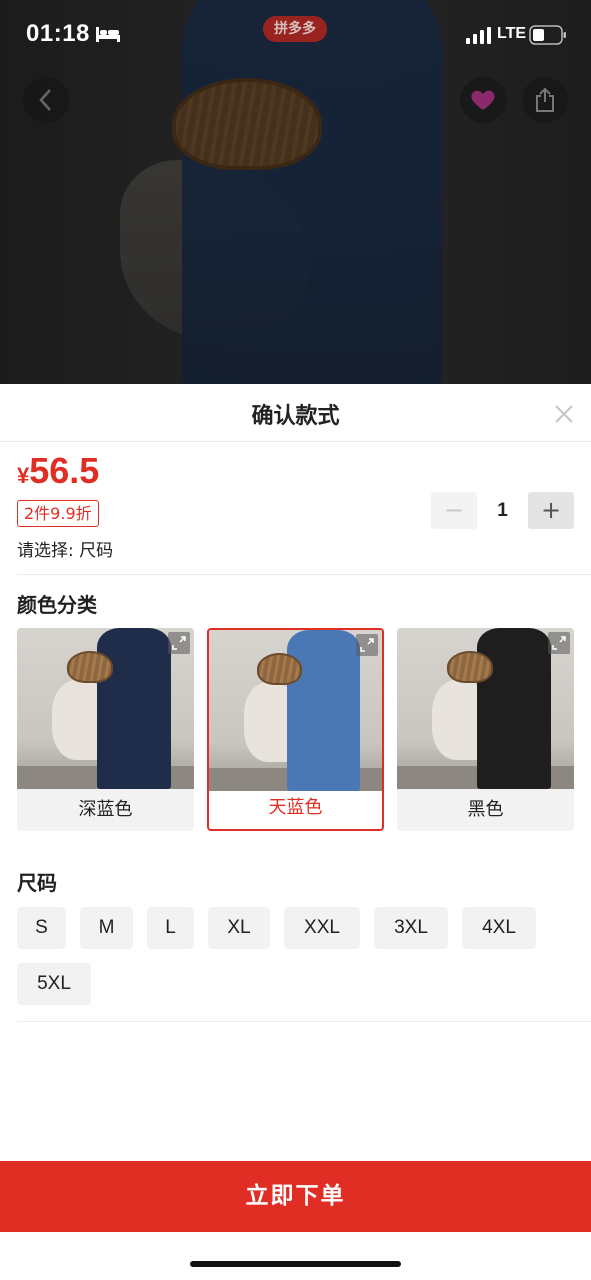 The image size is (591, 1280). I want to click on favorite-button, so click(483, 100).